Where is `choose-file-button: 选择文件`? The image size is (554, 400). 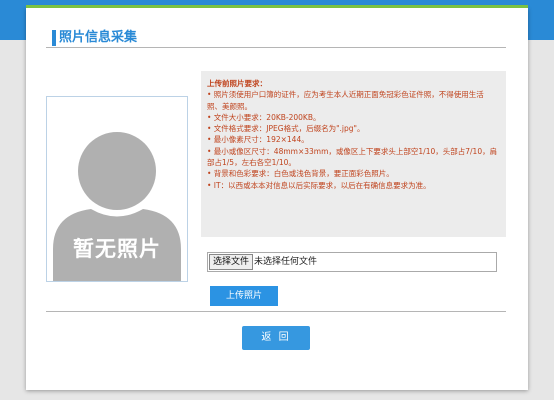 choose-file-button: 选择文件 is located at coordinates (231, 262).